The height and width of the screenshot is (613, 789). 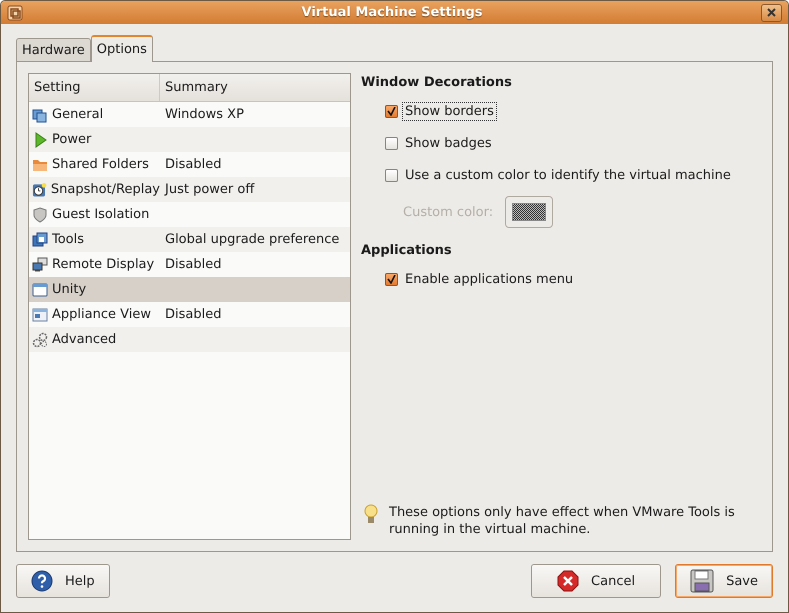 What do you see at coordinates (15, 12) in the screenshot?
I see `app-icon` at bounding box center [15, 12].